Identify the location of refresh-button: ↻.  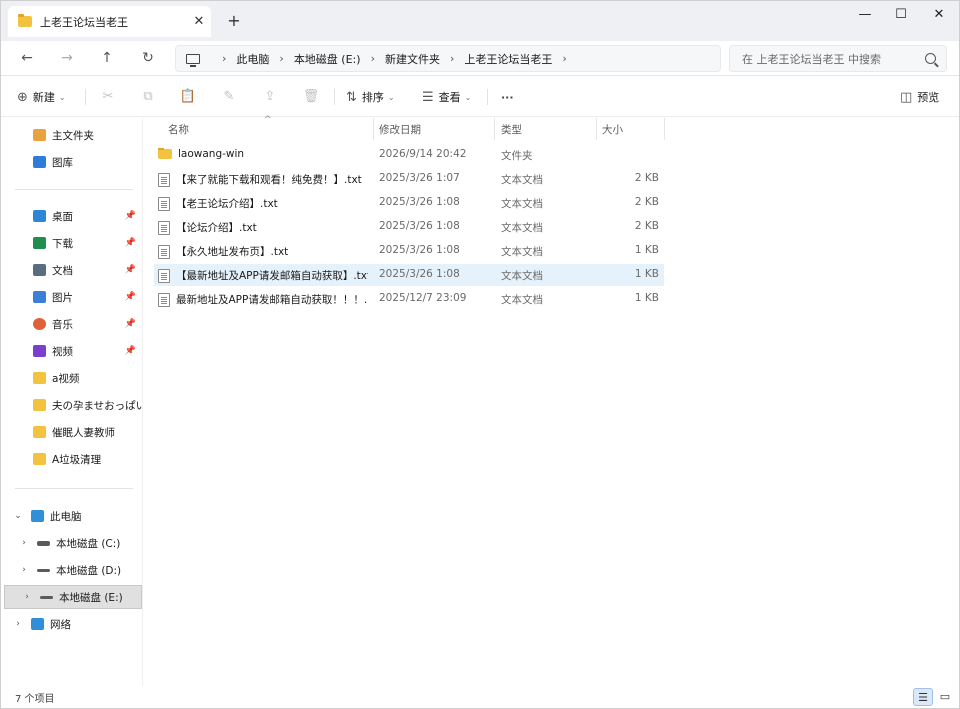
(148, 58).